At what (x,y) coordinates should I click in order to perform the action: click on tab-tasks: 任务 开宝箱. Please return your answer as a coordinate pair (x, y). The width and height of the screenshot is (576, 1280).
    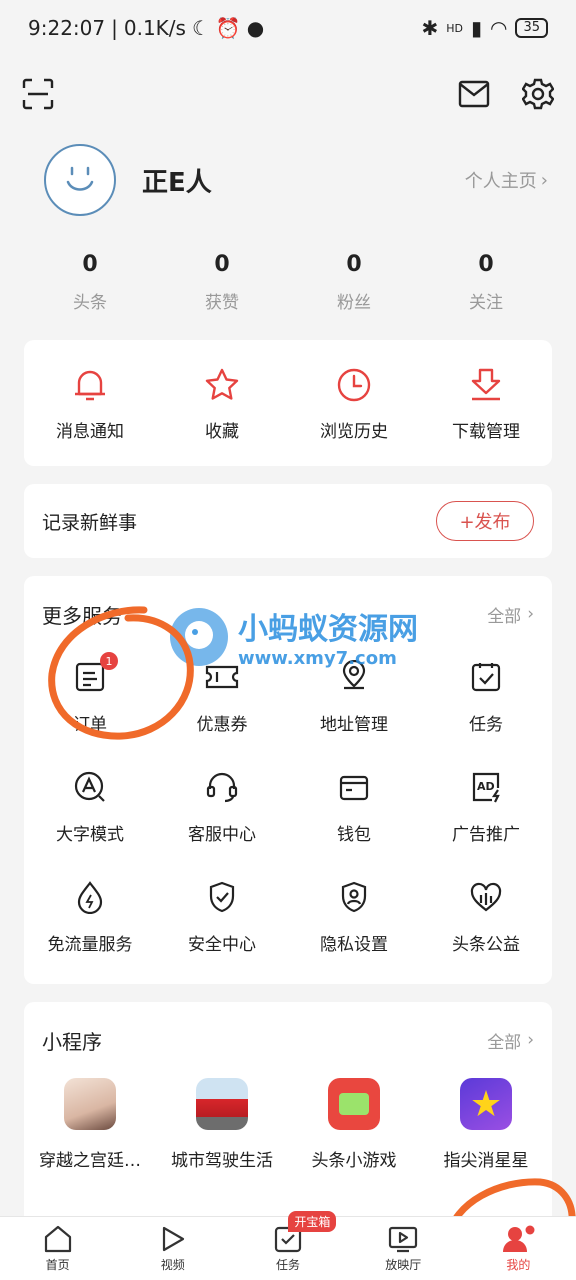
    Looking at the image, I should click on (287, 1245).